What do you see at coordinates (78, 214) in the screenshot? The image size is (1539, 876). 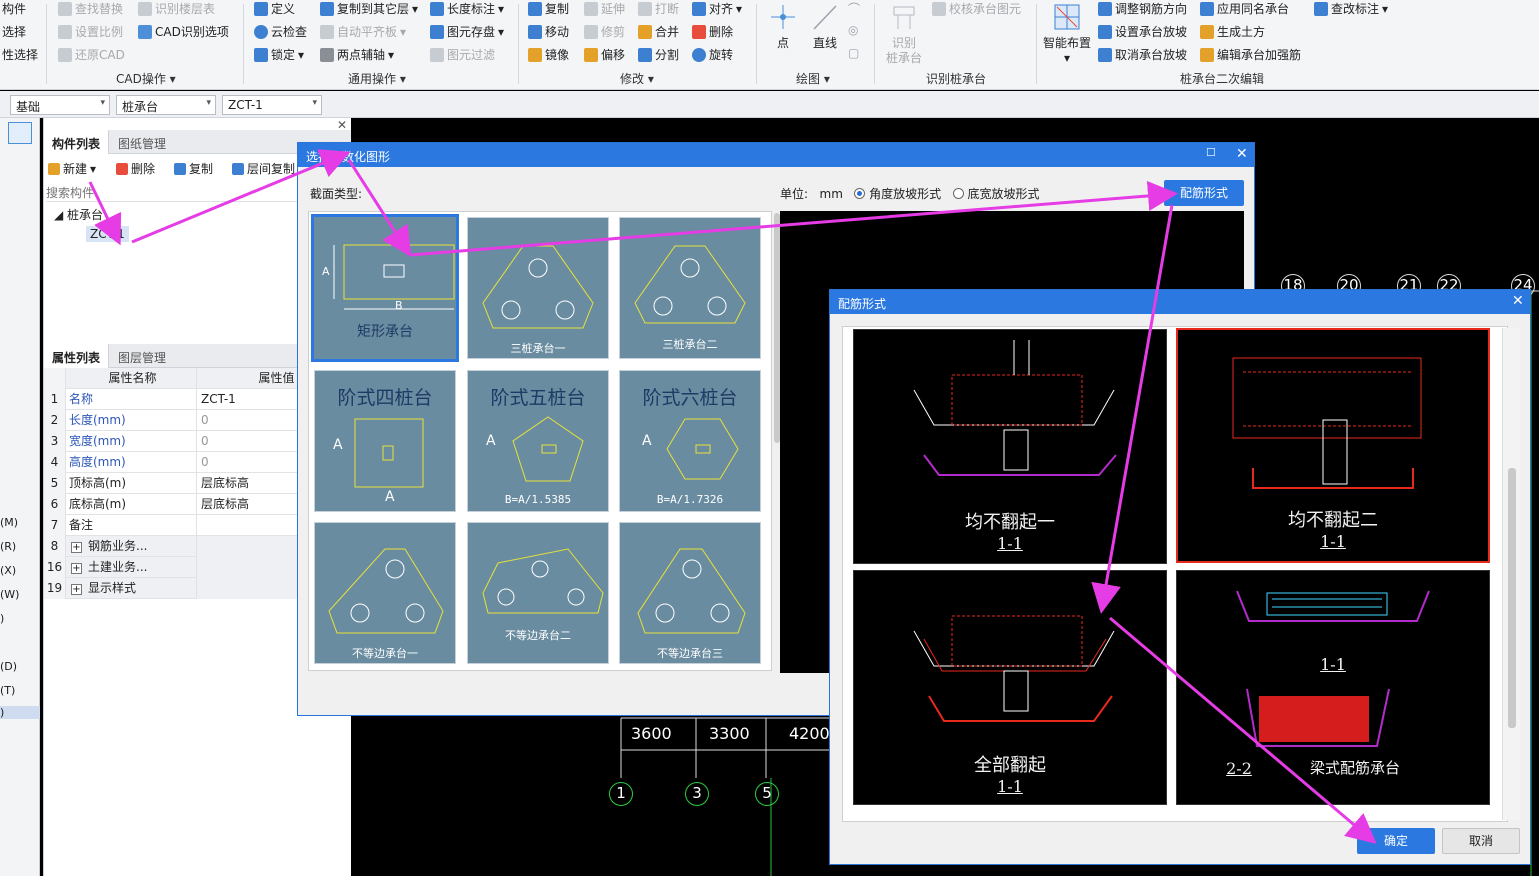 I see `tree-node-parent: ◢ 桩承台` at bounding box center [78, 214].